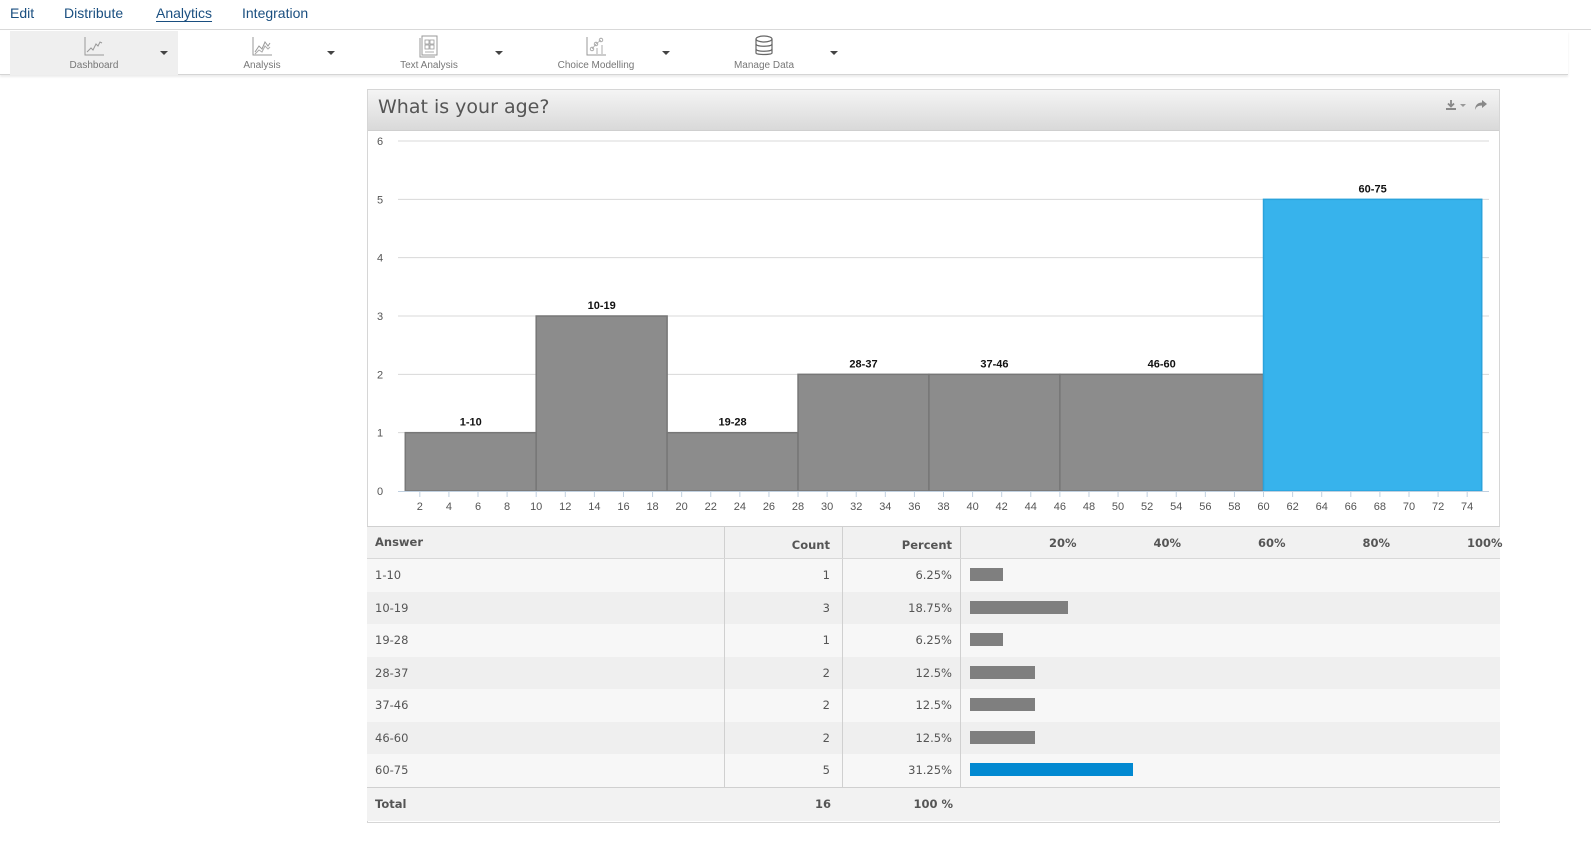  I want to click on x-tick-label: 44, so click(1031, 507).